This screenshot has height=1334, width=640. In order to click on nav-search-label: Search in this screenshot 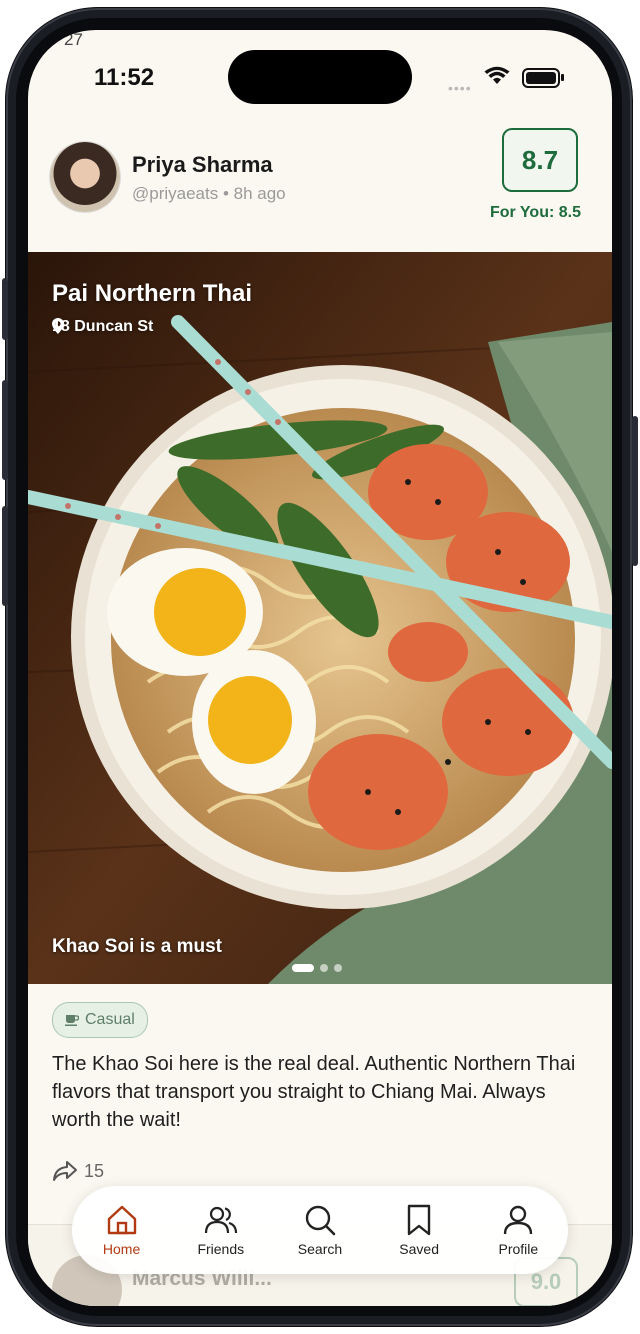, I will do `click(320, 1249)`.